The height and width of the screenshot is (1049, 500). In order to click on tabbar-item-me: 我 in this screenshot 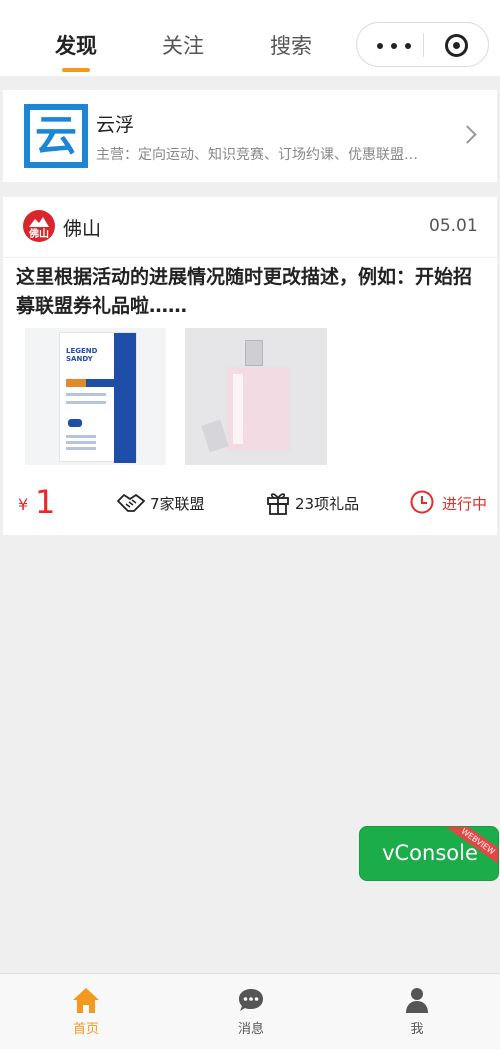, I will do `click(417, 1011)`.